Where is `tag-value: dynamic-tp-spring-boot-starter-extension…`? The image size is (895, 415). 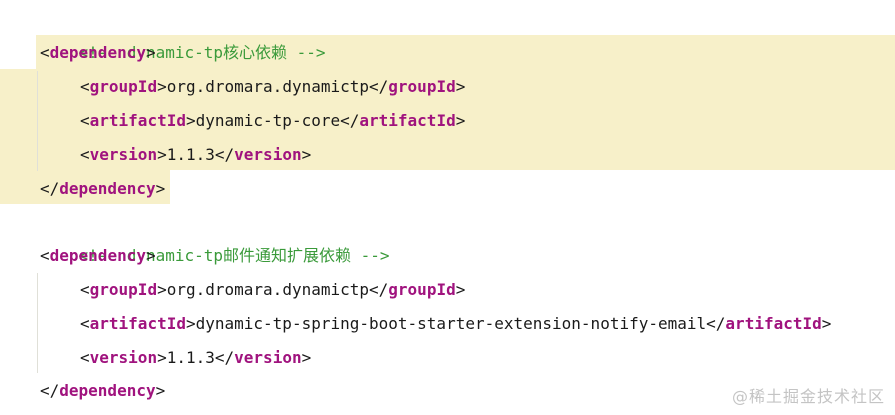 tag-value: dynamic-tp-spring-boot-starter-extension… is located at coordinates (451, 323).